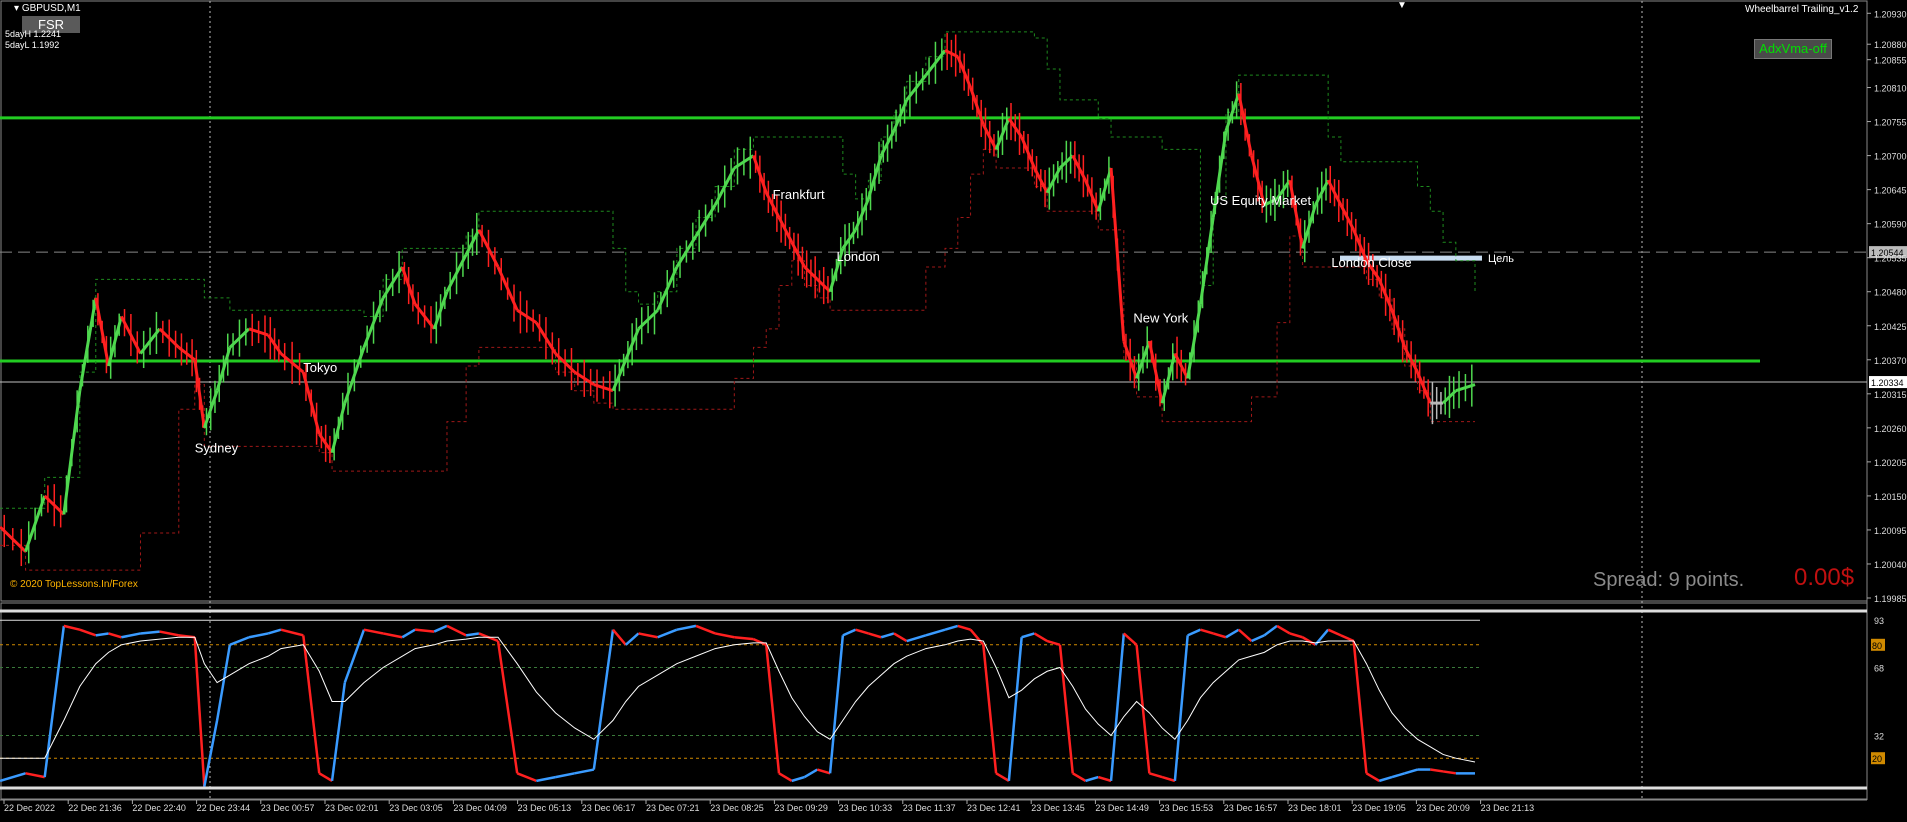 This screenshot has width=1907, height=822. What do you see at coordinates (51, 8) in the screenshot?
I see `symbol-text: GBPUSD,M1` at bounding box center [51, 8].